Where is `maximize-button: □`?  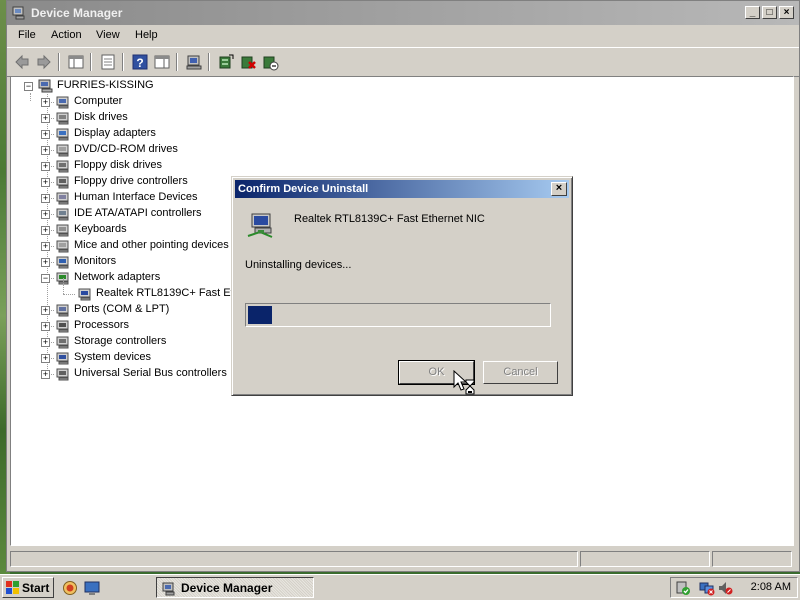 maximize-button: □ is located at coordinates (769, 12).